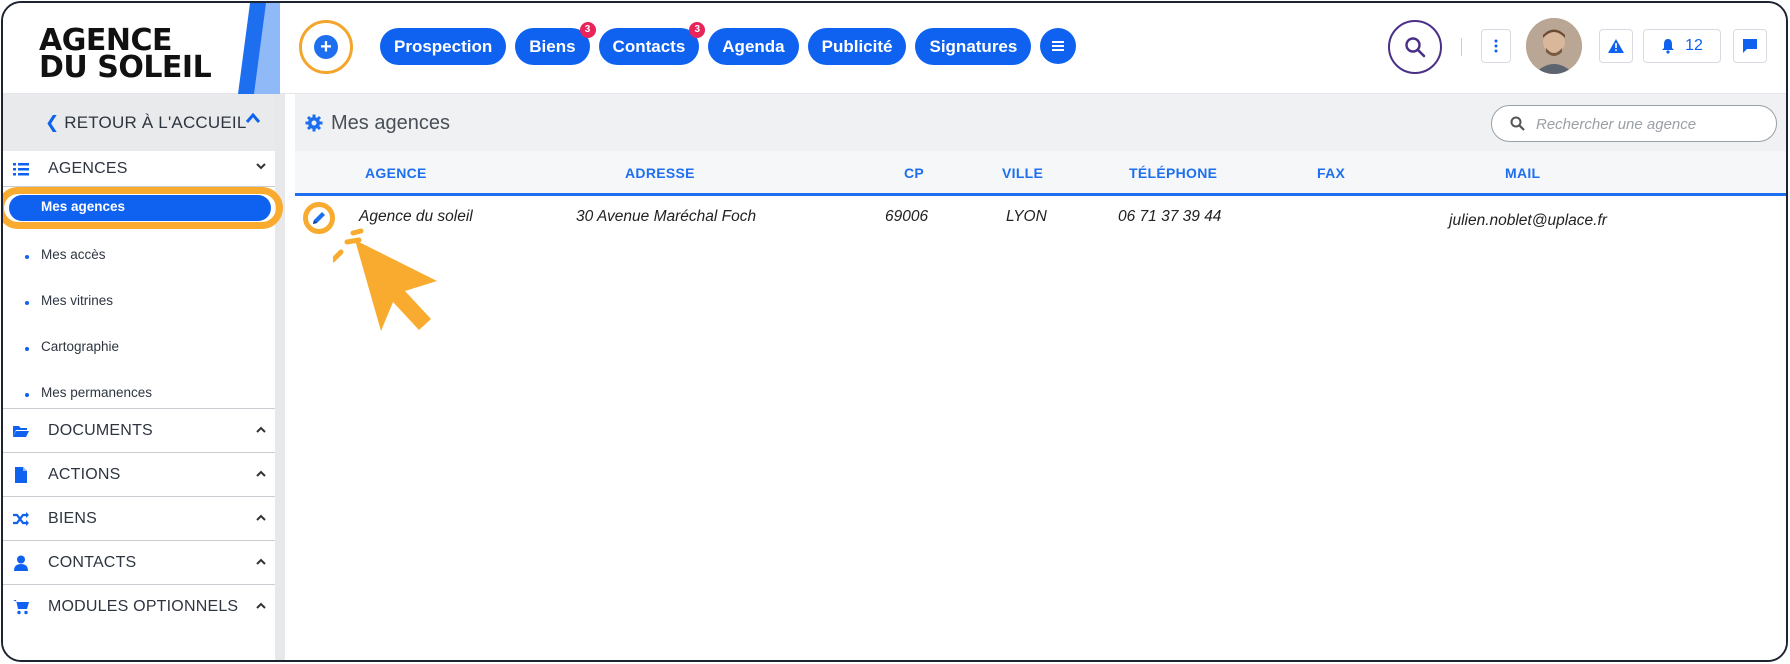 The height and width of the screenshot is (664, 1790). What do you see at coordinates (143, 606) in the screenshot?
I see `sidebar-section-modules-label: MODULES OPTIONNELS` at bounding box center [143, 606].